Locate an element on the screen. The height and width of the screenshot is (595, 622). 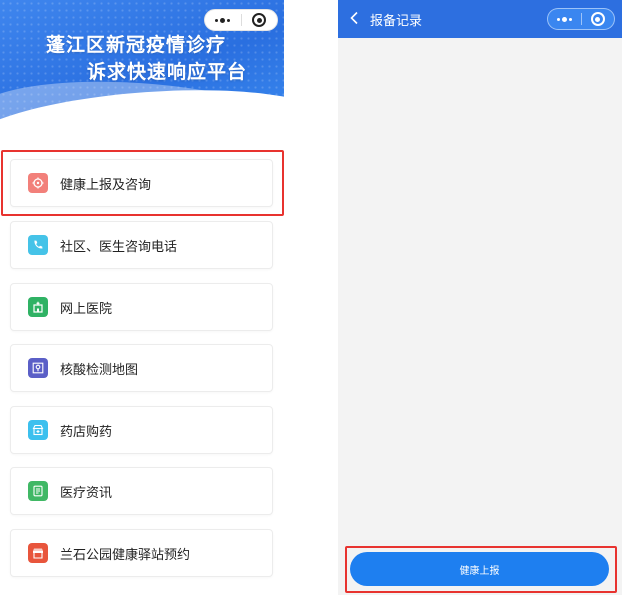
menu-item-health-report: 健康上报及咨询 is located at coordinates (141, 183).